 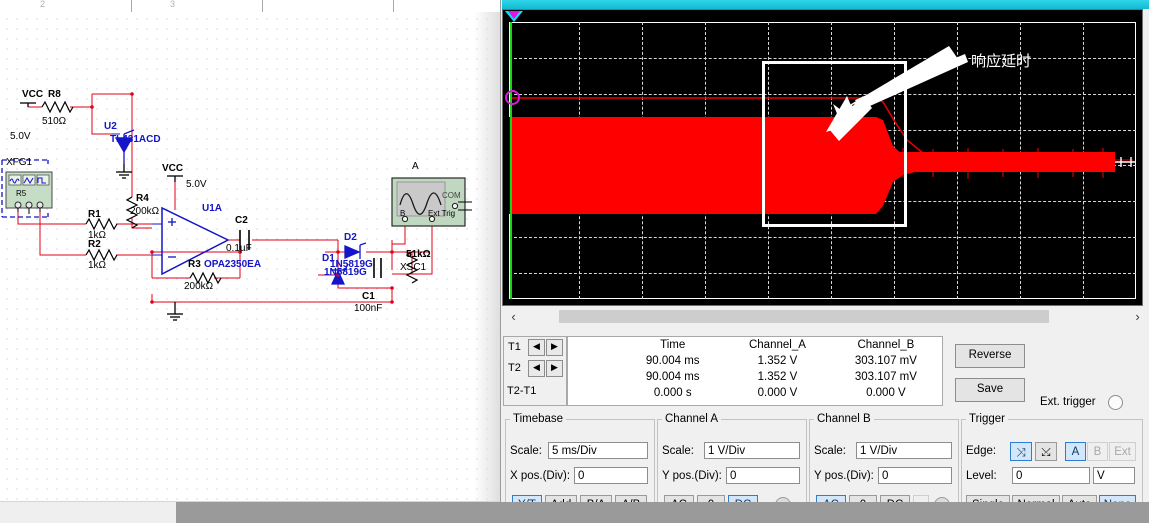 I want to click on label-r1: R1, so click(x=94, y=214).